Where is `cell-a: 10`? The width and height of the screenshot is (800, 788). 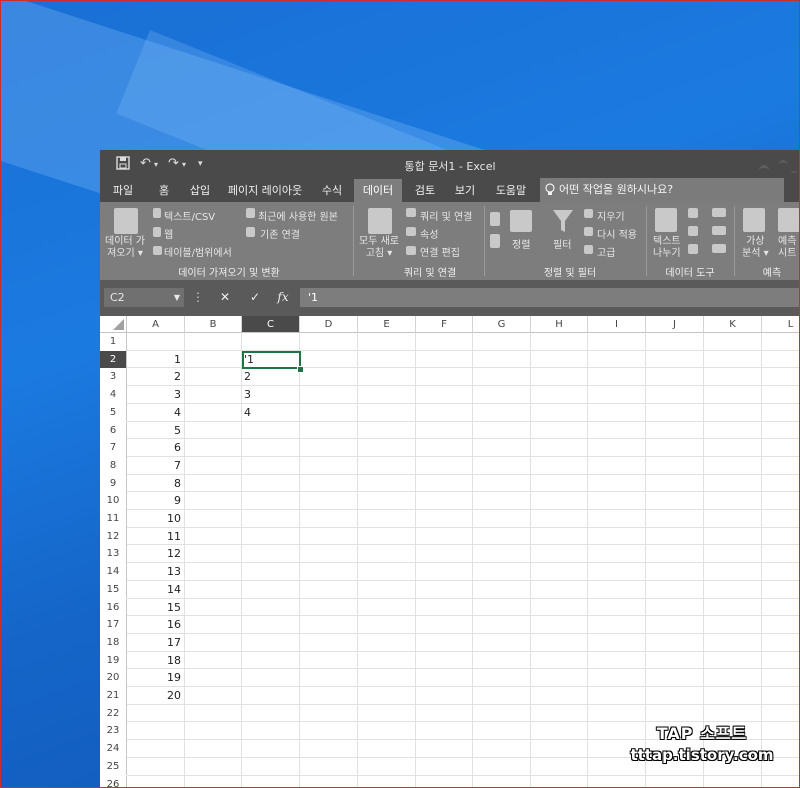
cell-a: 10 is located at coordinates (154, 519).